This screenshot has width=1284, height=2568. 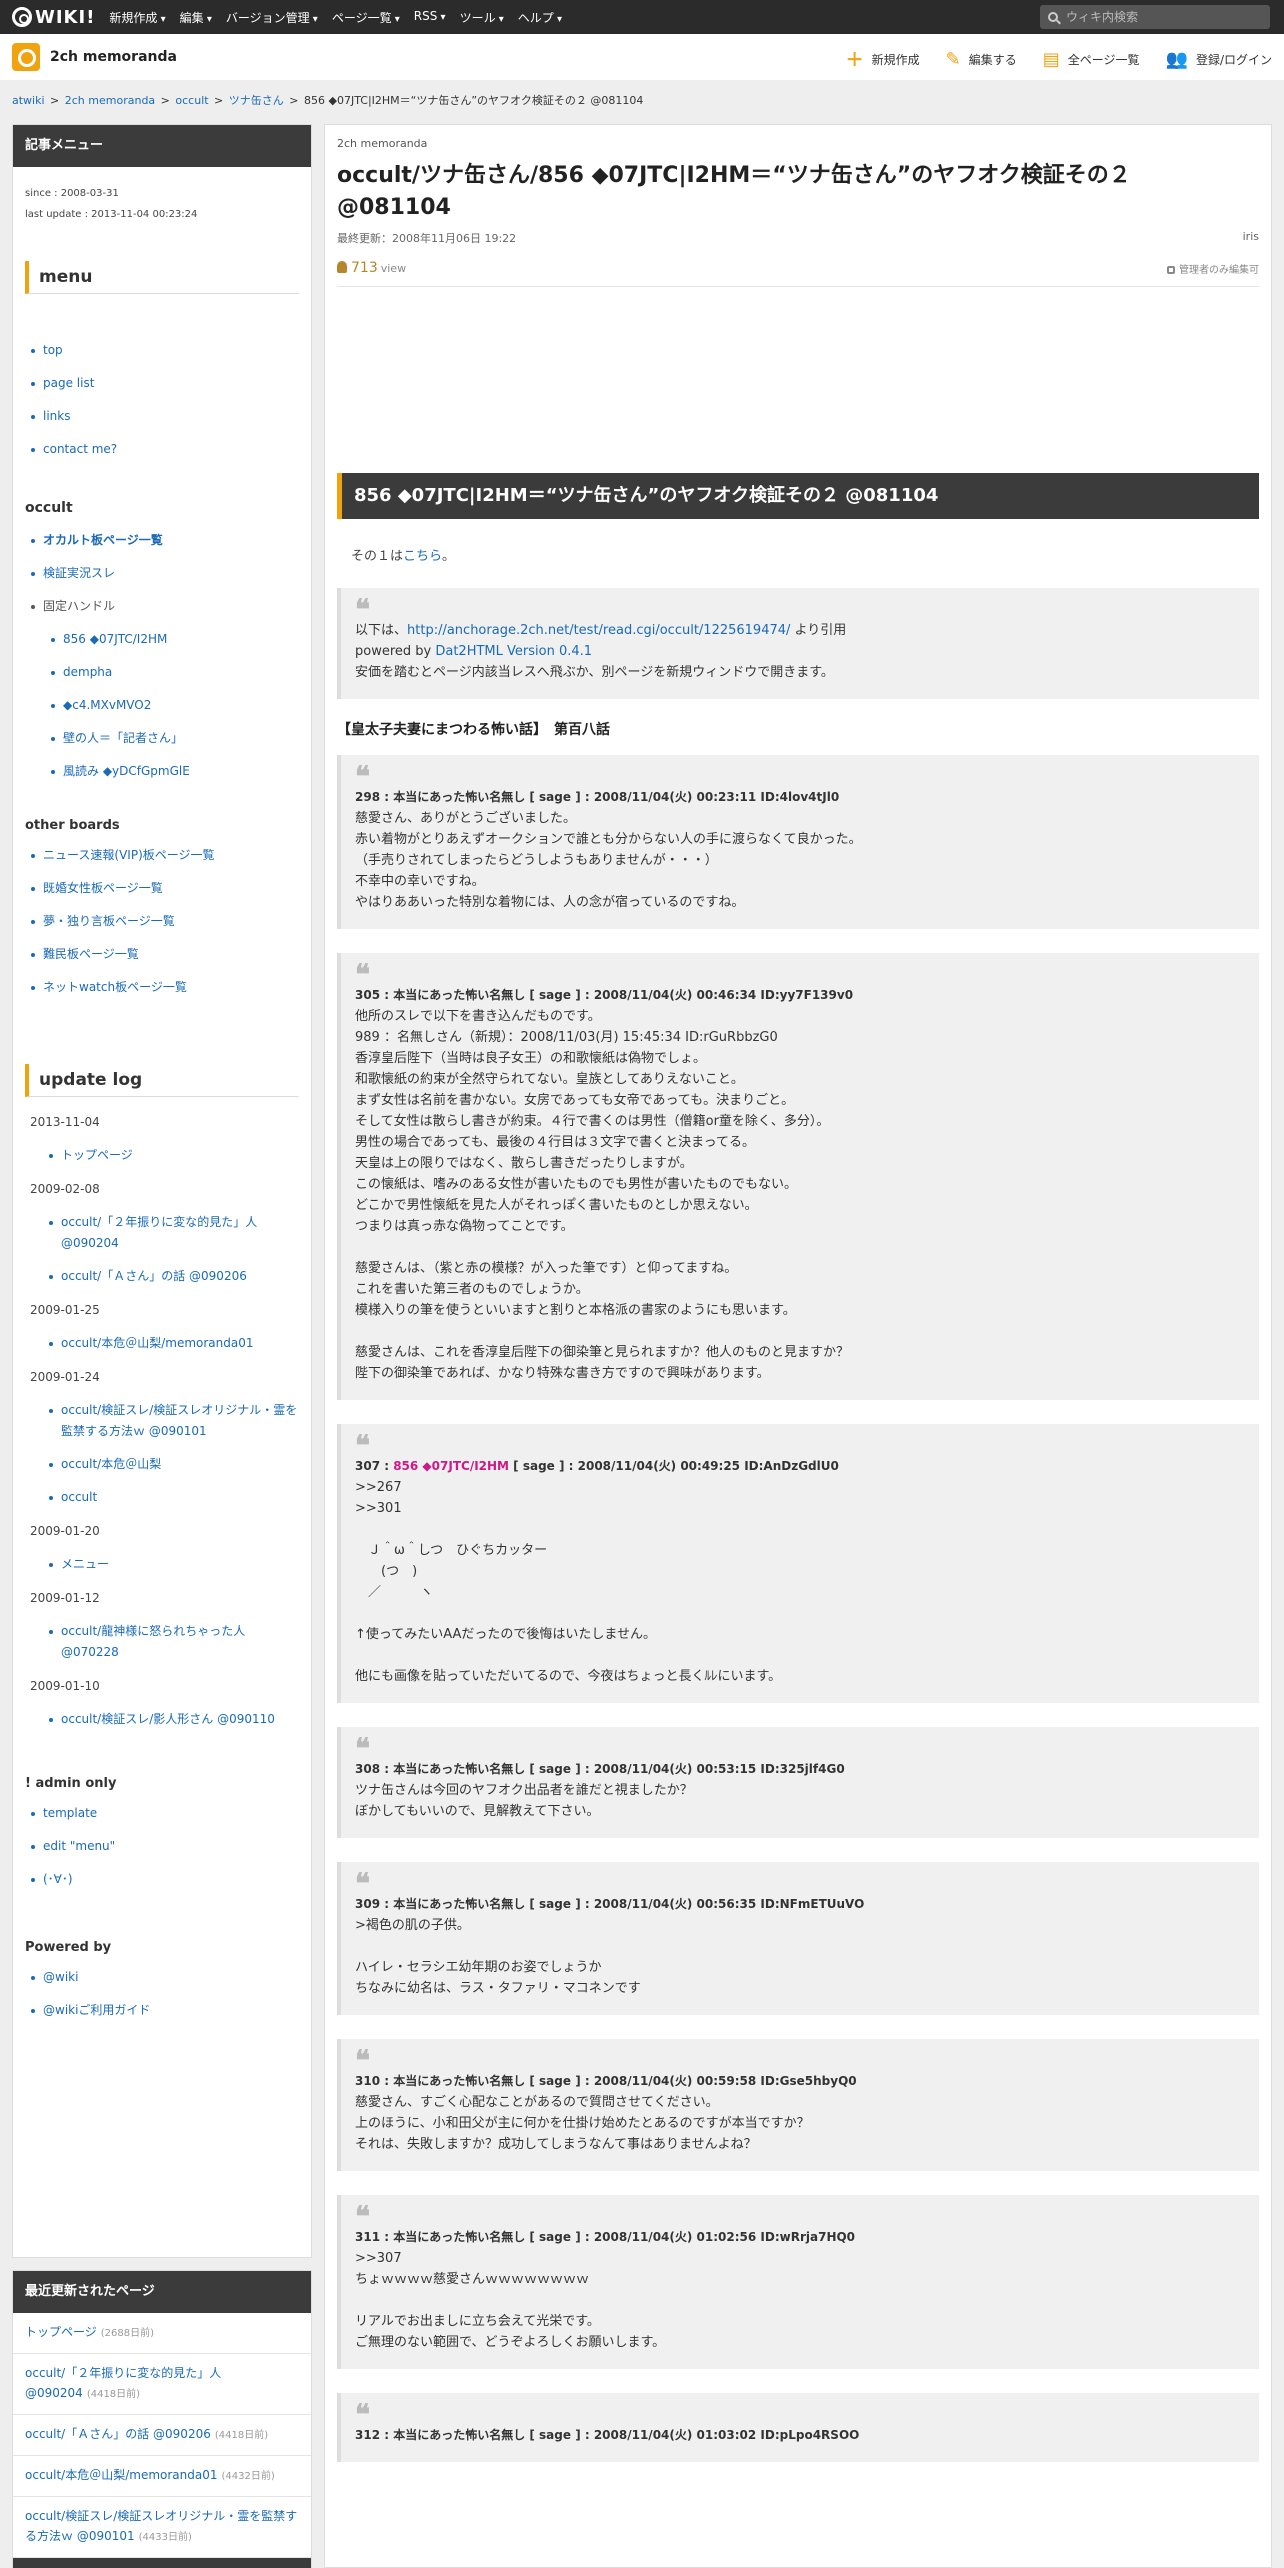 I want to click on handle-item: 風読み ◆yDCfGpmGlE, so click(x=181, y=771).